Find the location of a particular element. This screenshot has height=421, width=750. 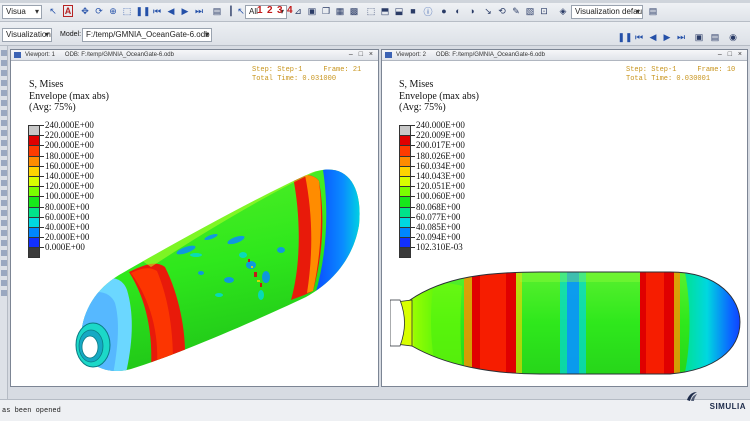

viewport-icon is located at coordinates (17, 55).